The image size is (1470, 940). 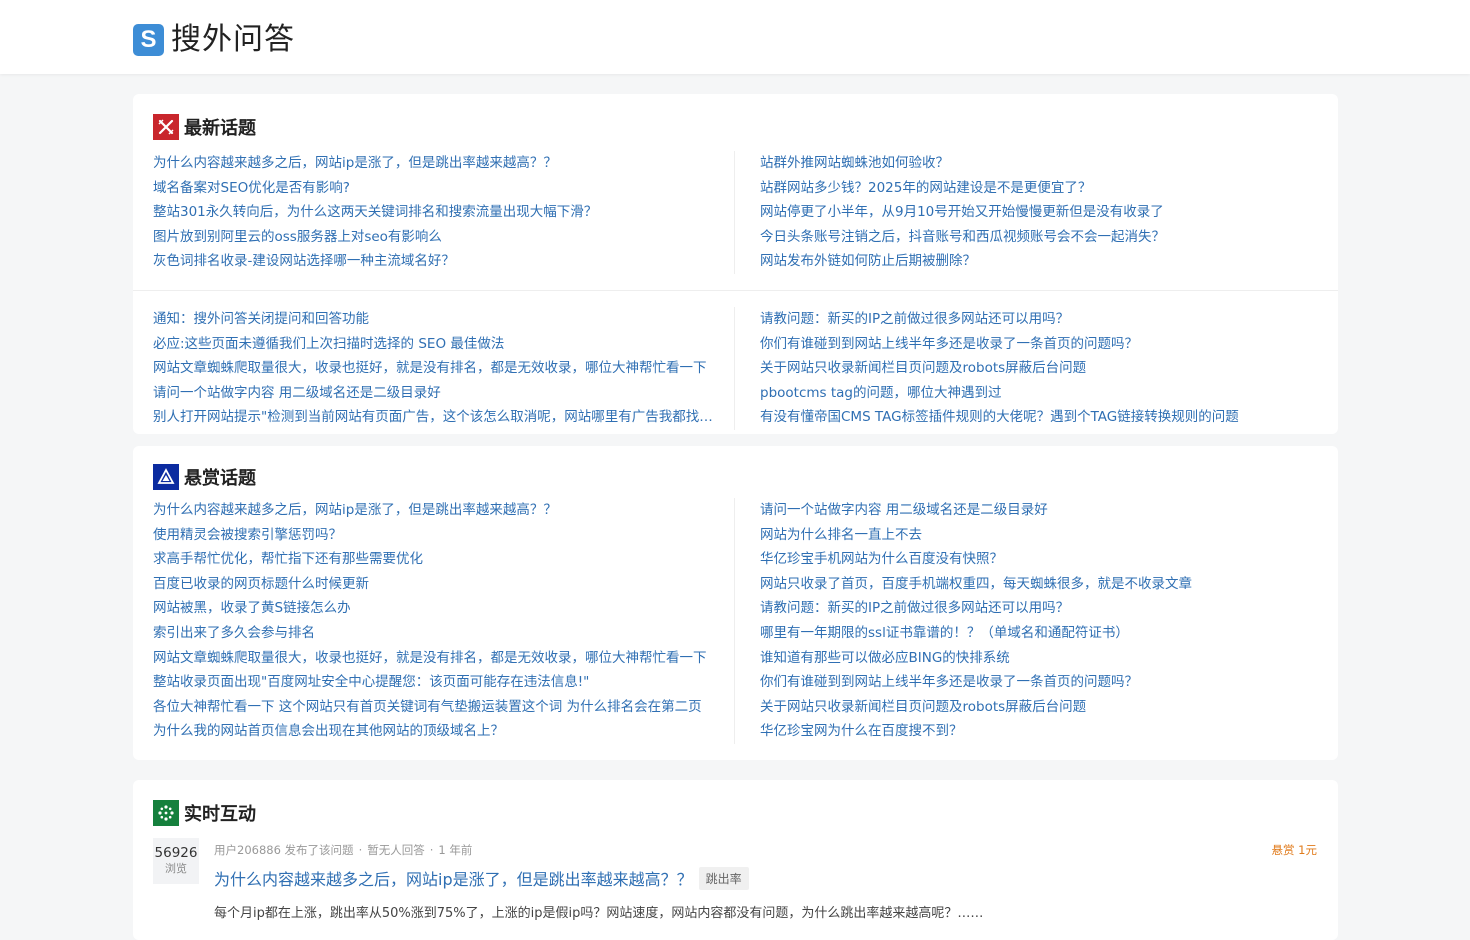 What do you see at coordinates (433, 535) in the screenshot?
I see `topic-link: 使用精灵会被搜索引擎惩罚吗？` at bounding box center [433, 535].